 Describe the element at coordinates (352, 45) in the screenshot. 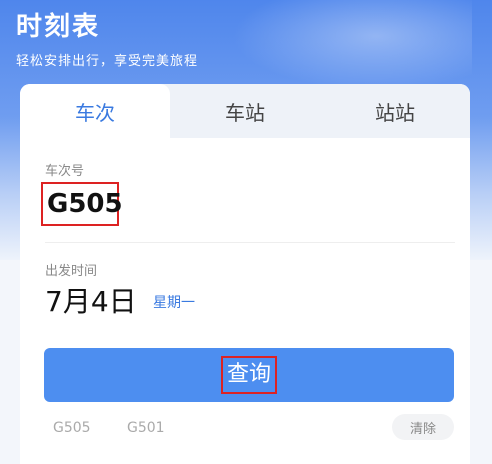

I see `banner-decoration` at that location.